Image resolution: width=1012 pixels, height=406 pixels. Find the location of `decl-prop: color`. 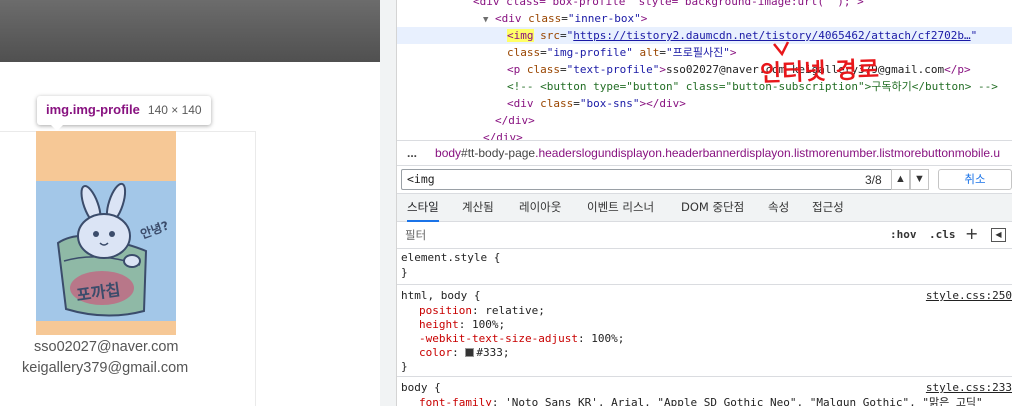

decl-prop: color is located at coordinates (436, 352).